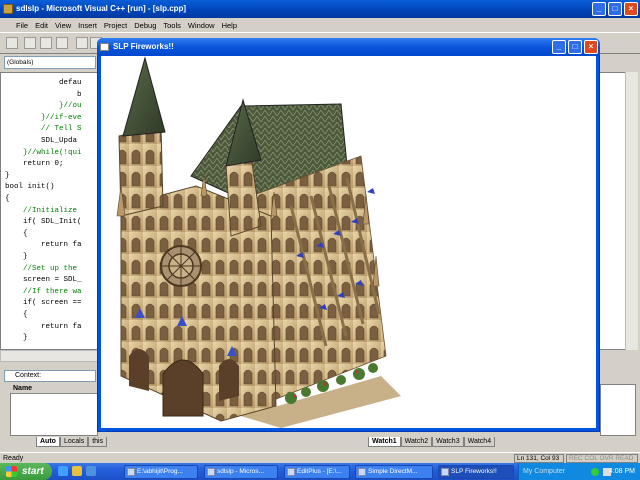 The width and height of the screenshot is (640, 480). What do you see at coordinates (33, 471) in the screenshot?
I see `start-label: start` at bounding box center [33, 471].